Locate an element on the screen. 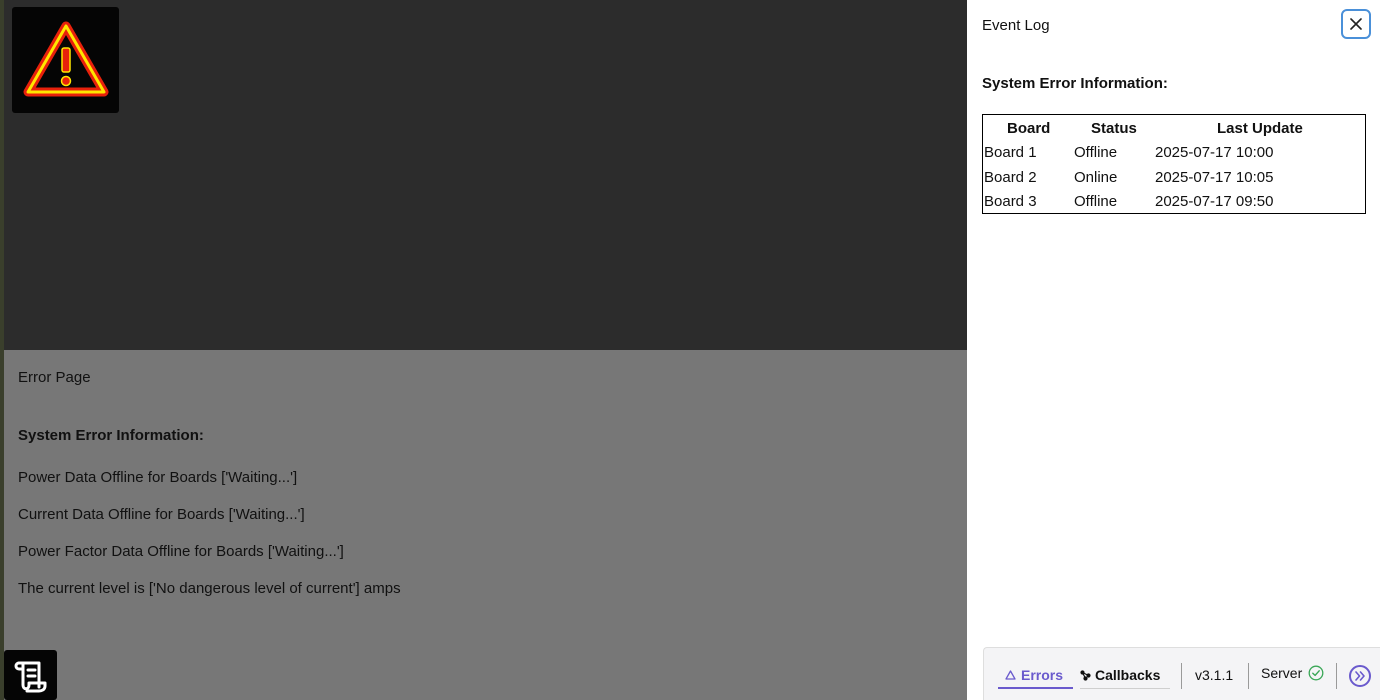  callbacks-icon is located at coordinates (1085, 675).